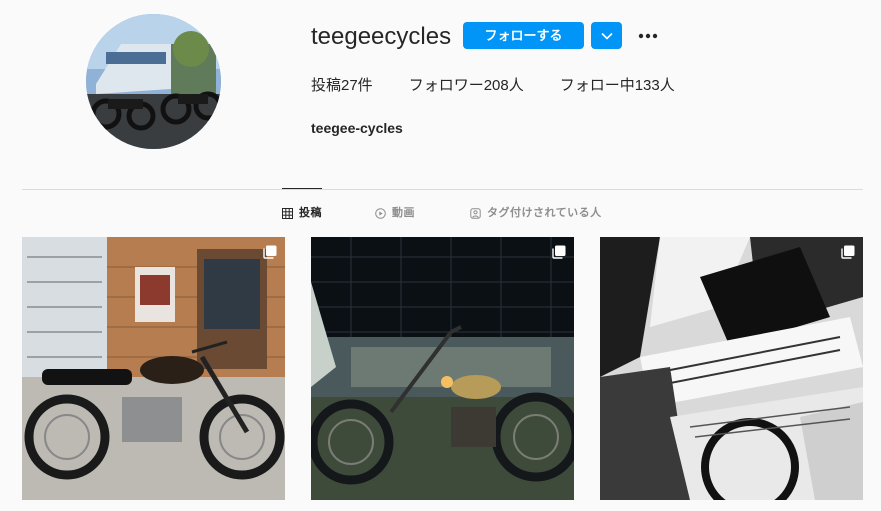  I want to click on tab-tagged: タグ付けされている人, so click(536, 213).